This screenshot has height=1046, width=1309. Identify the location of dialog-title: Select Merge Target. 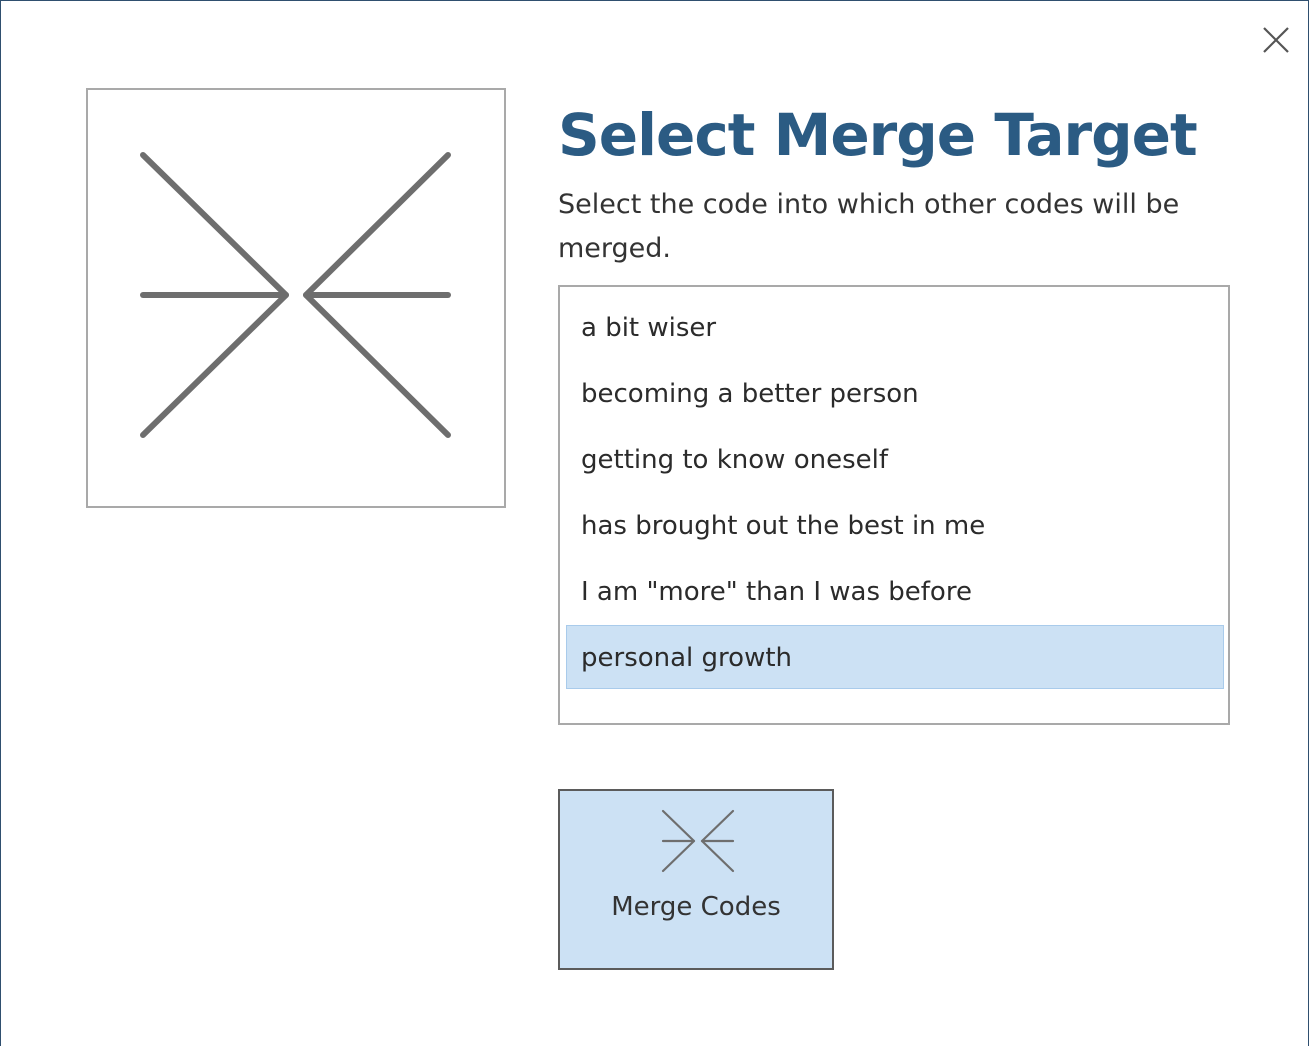
(878, 135).